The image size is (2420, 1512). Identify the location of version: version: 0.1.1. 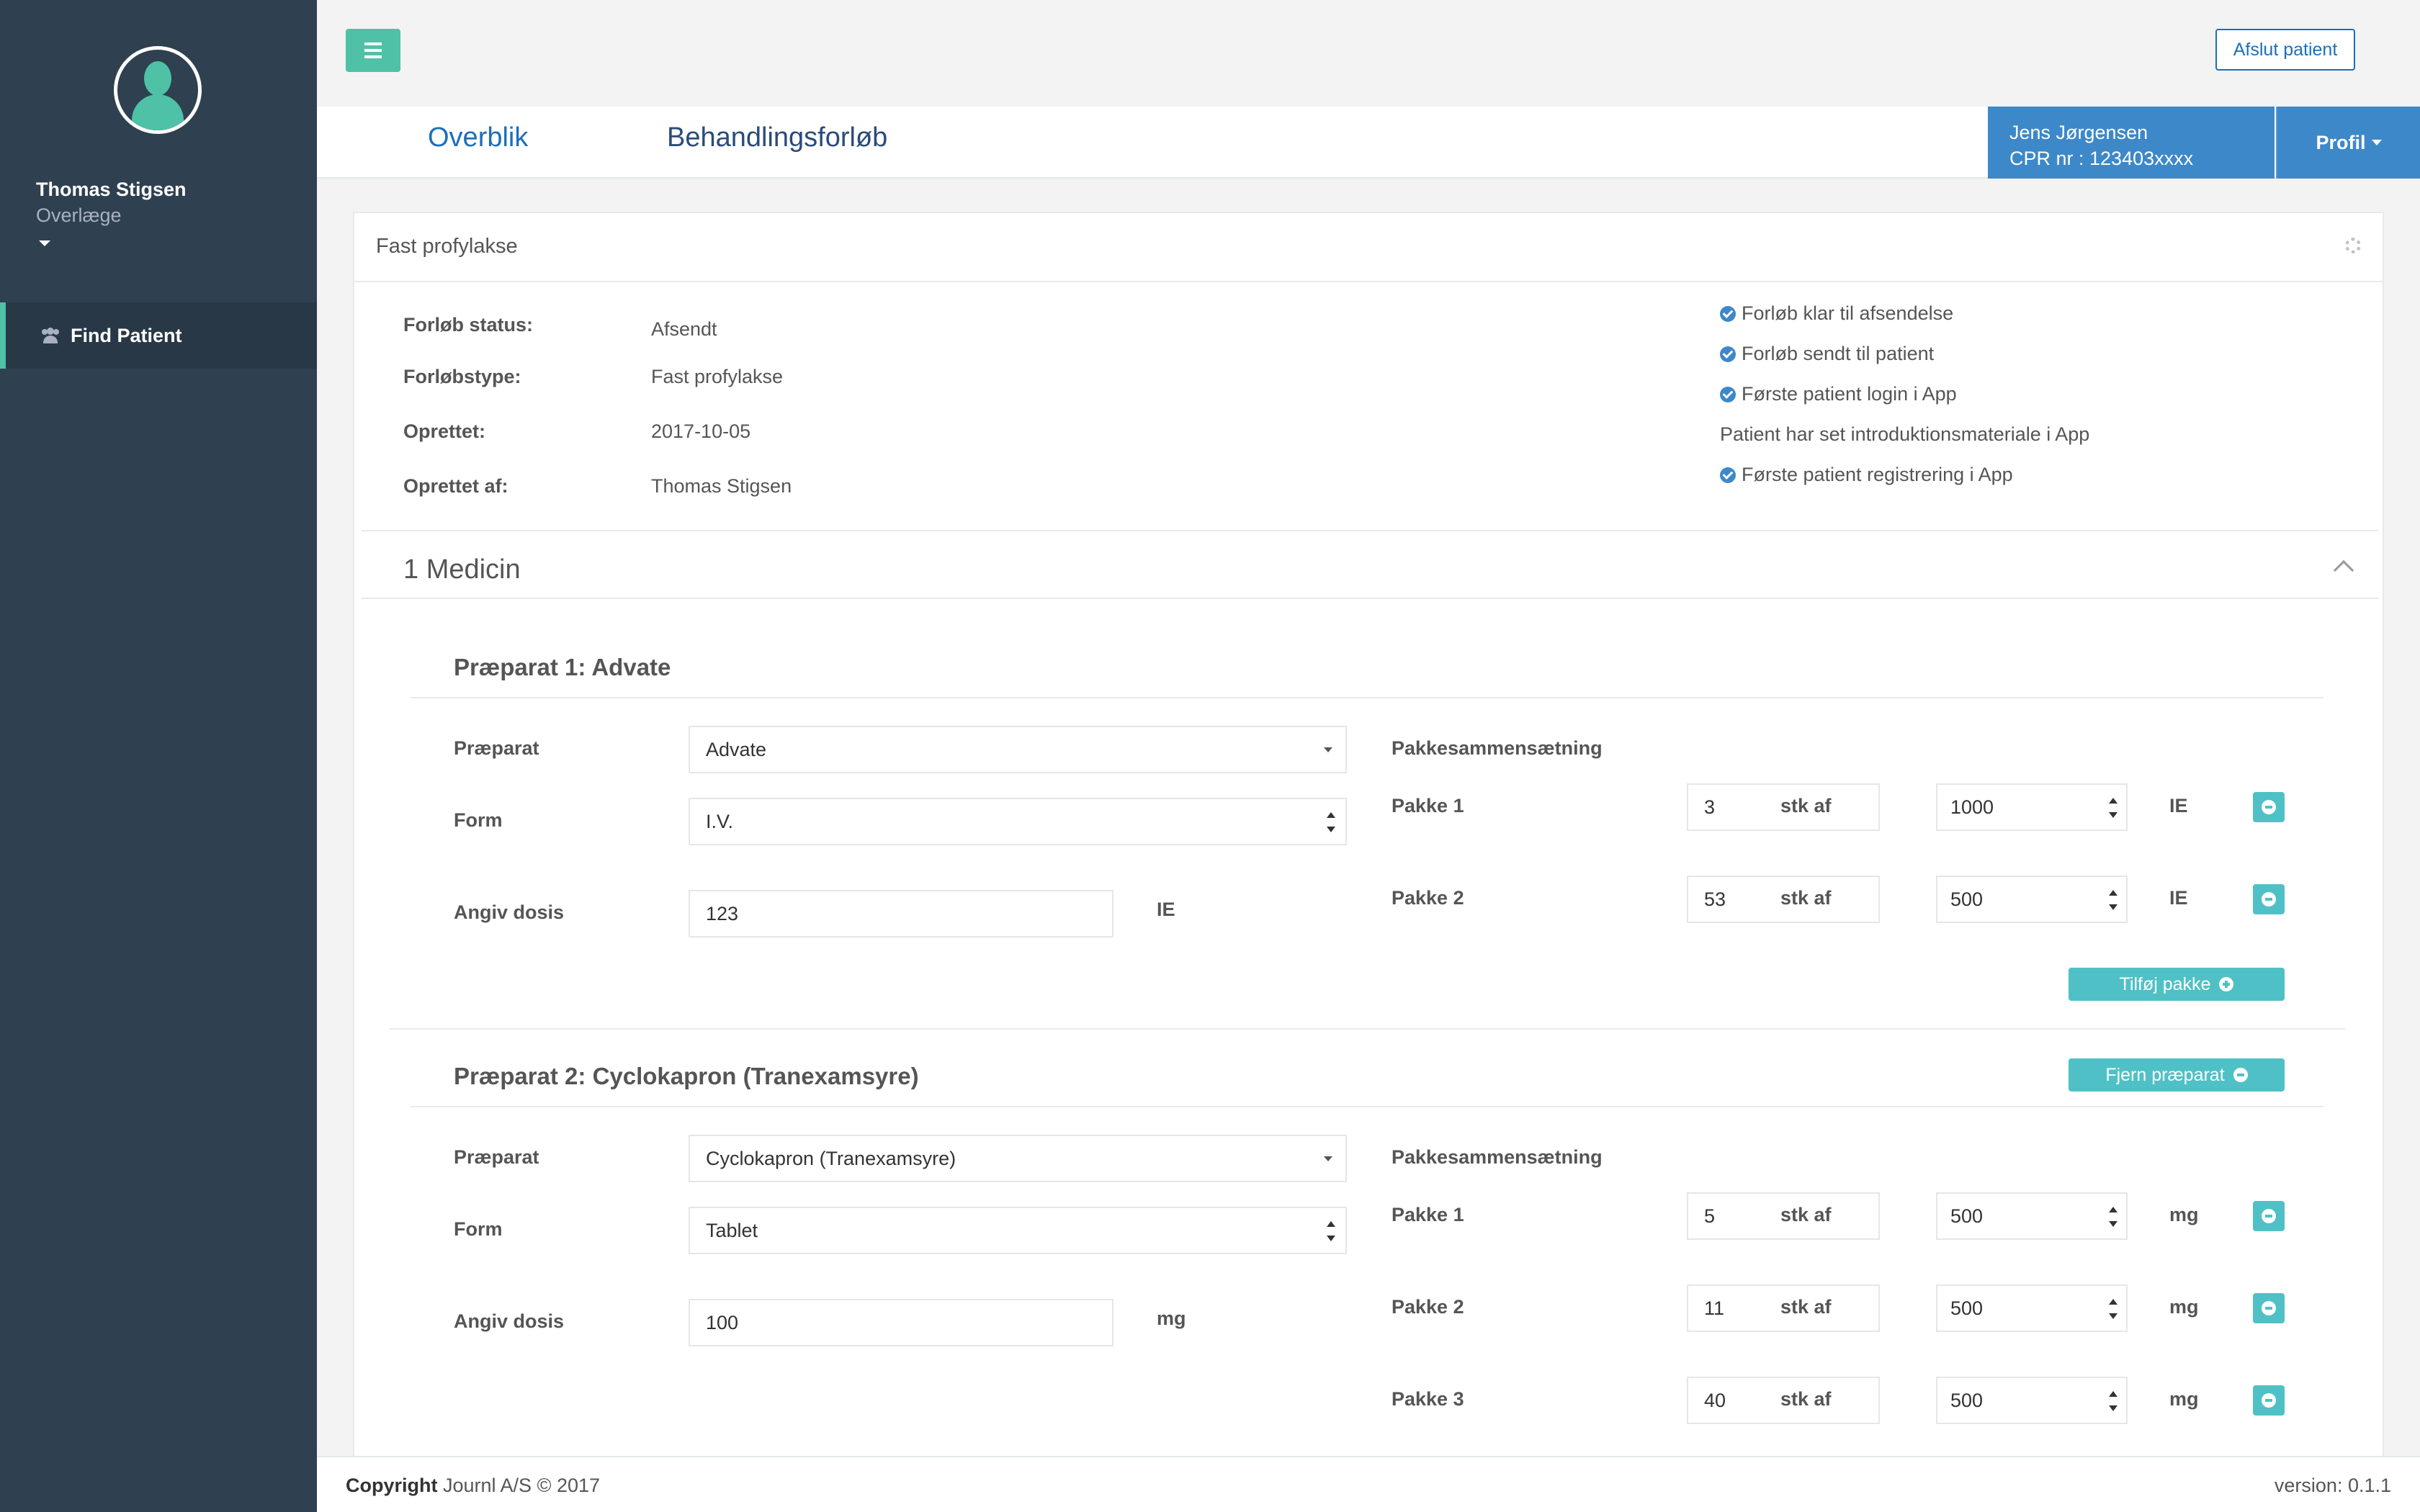
(2332, 1485).